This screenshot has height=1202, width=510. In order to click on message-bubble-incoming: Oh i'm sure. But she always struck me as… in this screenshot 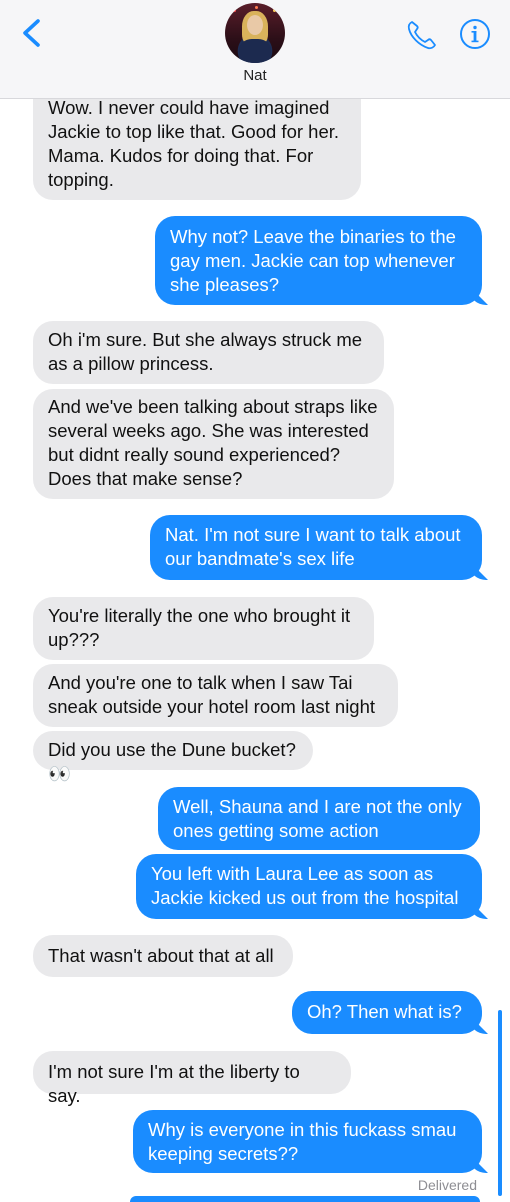, I will do `click(208, 352)`.